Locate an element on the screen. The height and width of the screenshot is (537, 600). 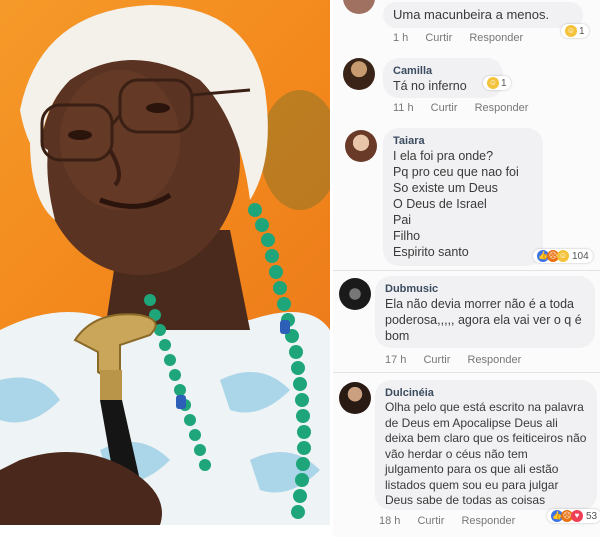
comment-meta: 17 h Curtir Responder is located at coordinates (460, 360).